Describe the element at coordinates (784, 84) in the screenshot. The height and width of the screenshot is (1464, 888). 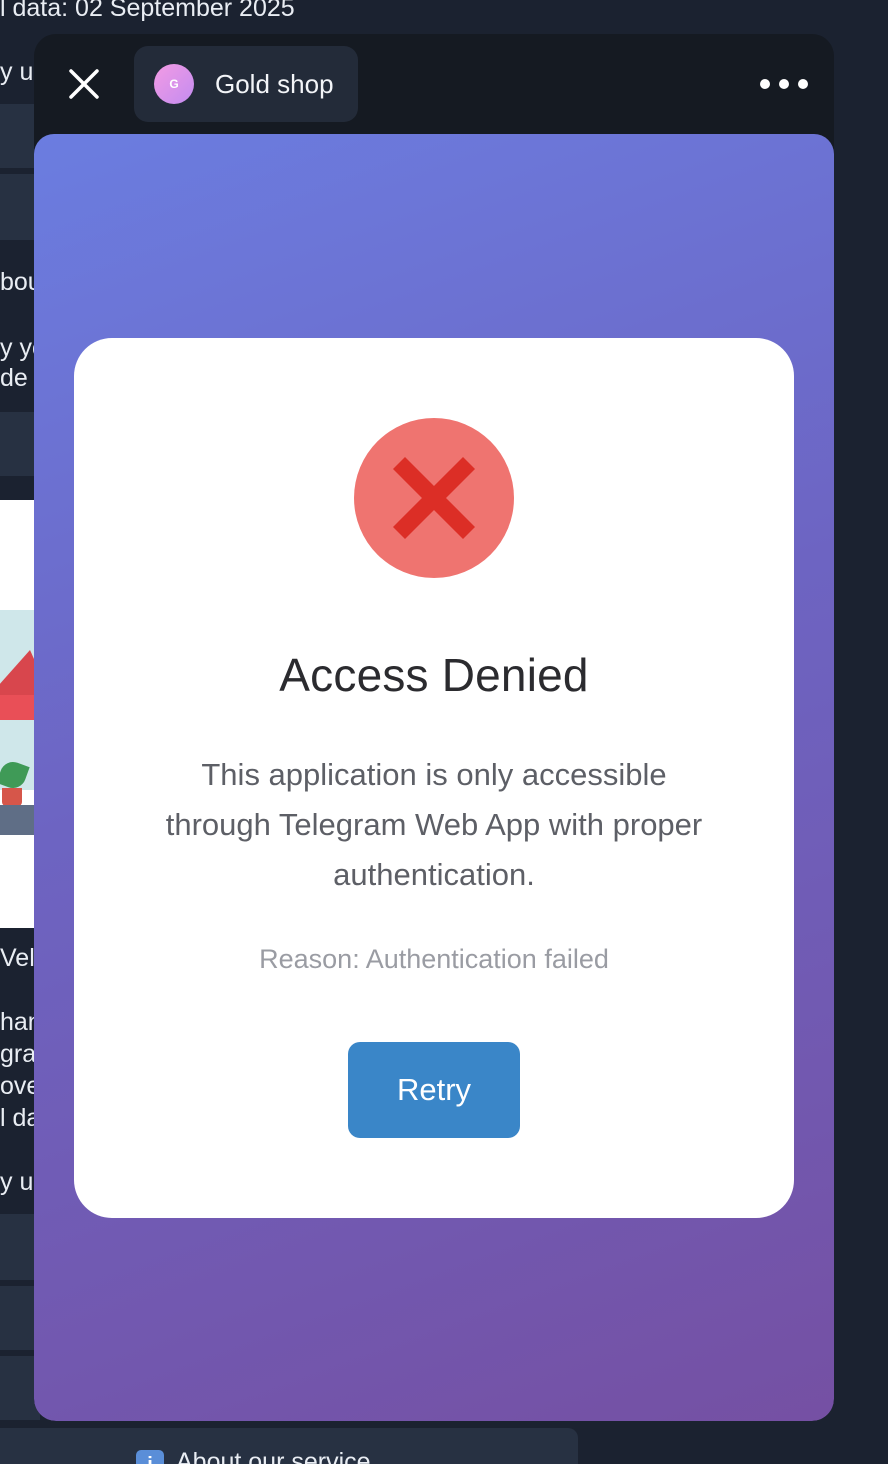
I see `more-menu-button` at that location.